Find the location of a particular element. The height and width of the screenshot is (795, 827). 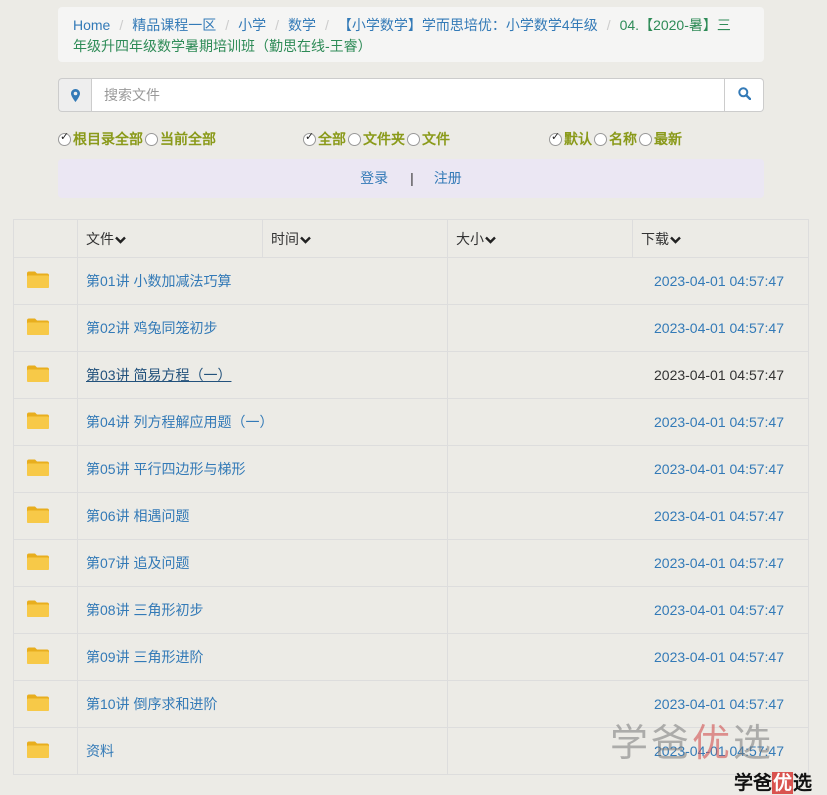

login-link: 登录 is located at coordinates (374, 178).